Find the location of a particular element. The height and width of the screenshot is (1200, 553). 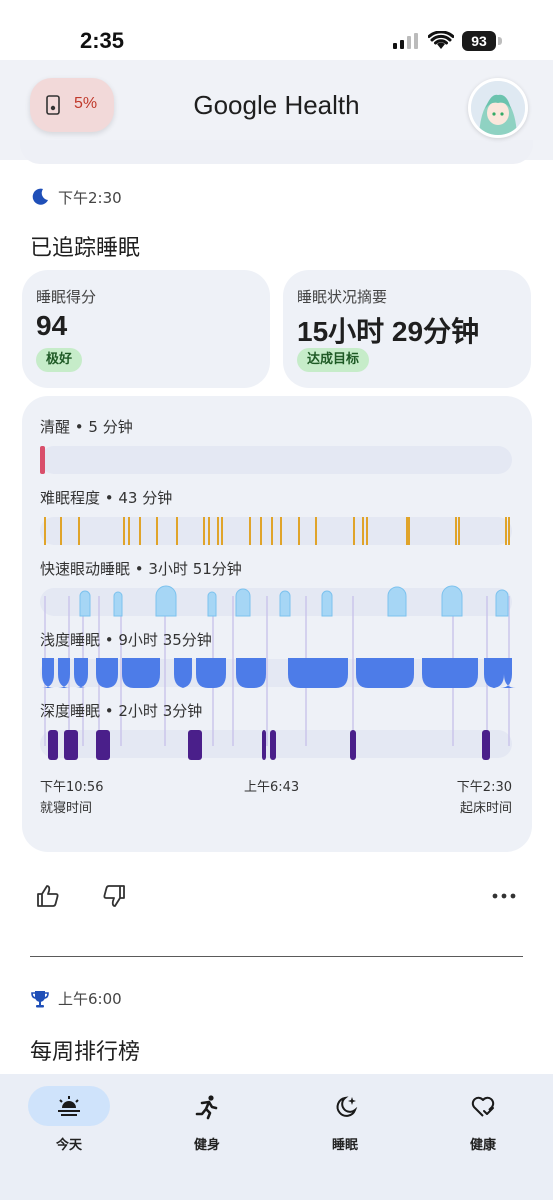

nav-label-sleep: 睡眠 is located at coordinates (344, 1145).